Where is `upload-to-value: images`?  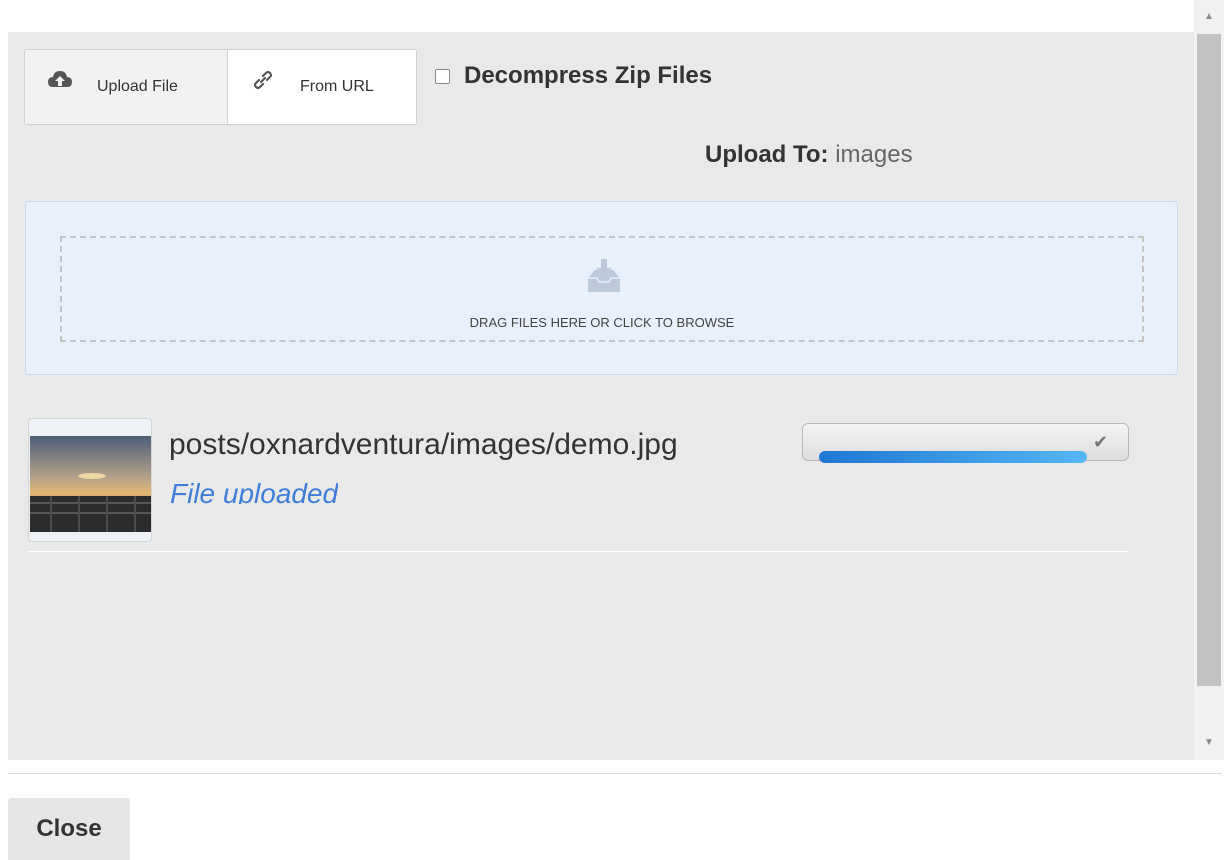 upload-to-value: images is located at coordinates (870, 154).